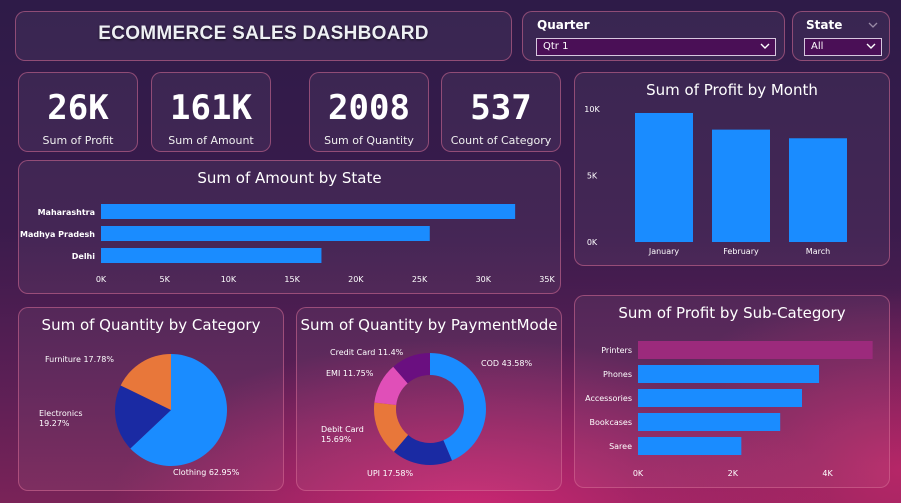 Image resolution: width=901 pixels, height=503 pixels. What do you see at coordinates (656, 47) in the screenshot?
I see `quarter-dropdown: Qtr 1` at bounding box center [656, 47].